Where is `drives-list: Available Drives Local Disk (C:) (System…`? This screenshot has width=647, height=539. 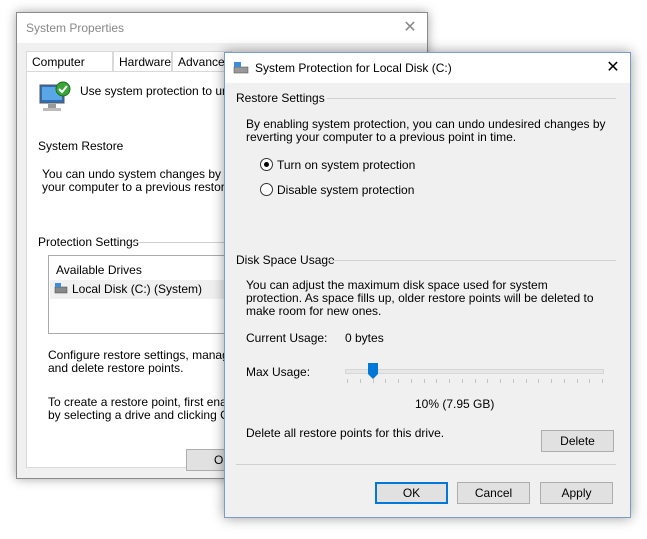 drives-list: Available Drives Local Disk (C:) (System… is located at coordinates (149, 294).